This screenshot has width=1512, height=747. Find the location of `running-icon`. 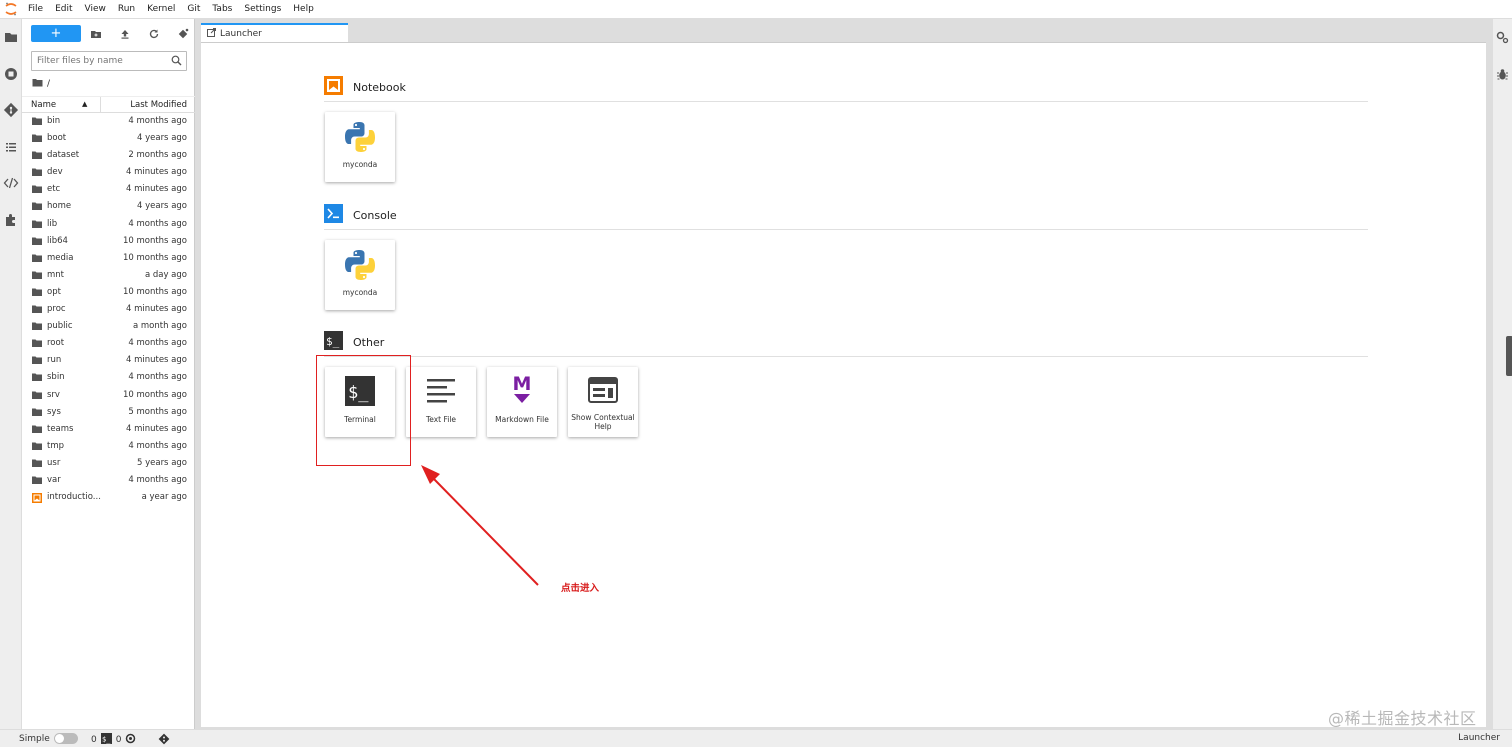

running-icon is located at coordinates (11, 74).